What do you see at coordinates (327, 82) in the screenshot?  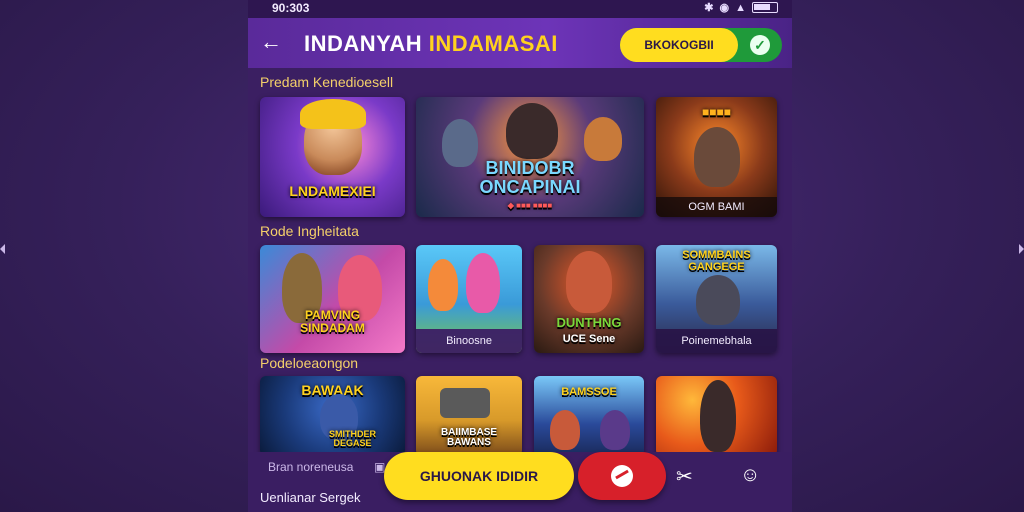 I see `section-label-1: Predam Kenedioesell` at bounding box center [327, 82].